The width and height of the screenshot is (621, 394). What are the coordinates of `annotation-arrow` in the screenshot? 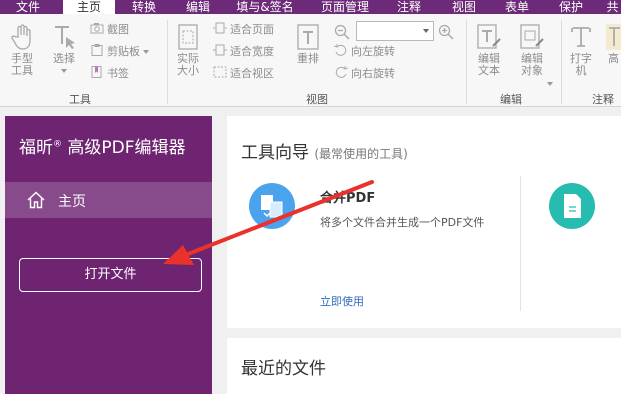 It's located at (268, 222).